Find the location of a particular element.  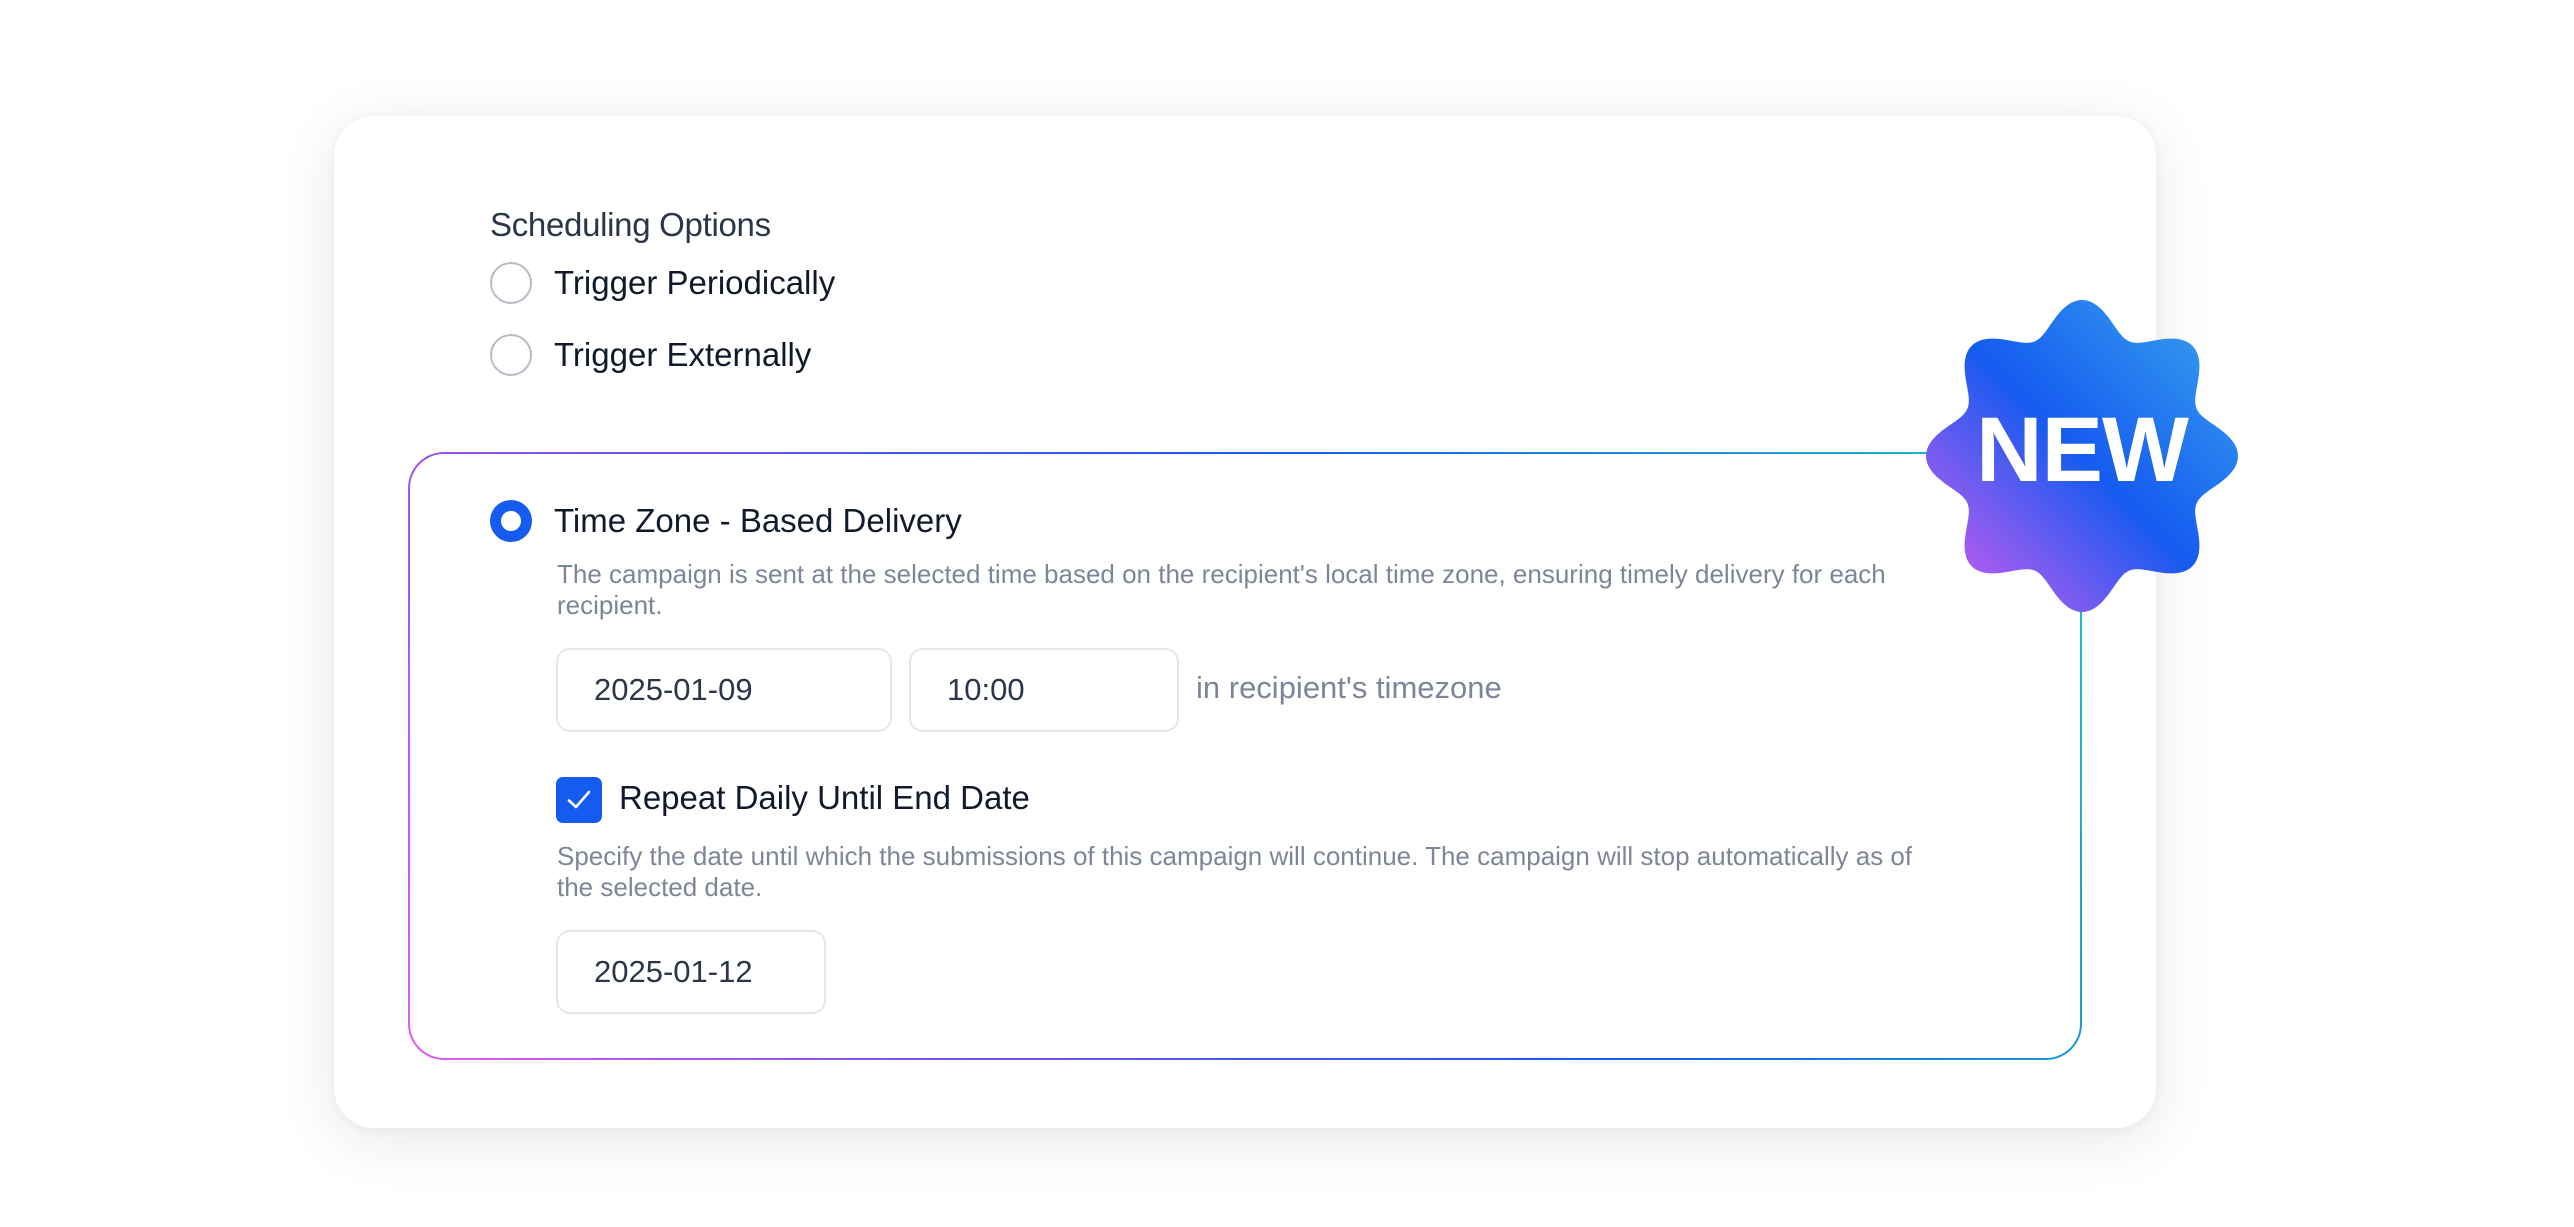

repeat-daily-label: Repeat Daily Until End Date is located at coordinates (824, 797).